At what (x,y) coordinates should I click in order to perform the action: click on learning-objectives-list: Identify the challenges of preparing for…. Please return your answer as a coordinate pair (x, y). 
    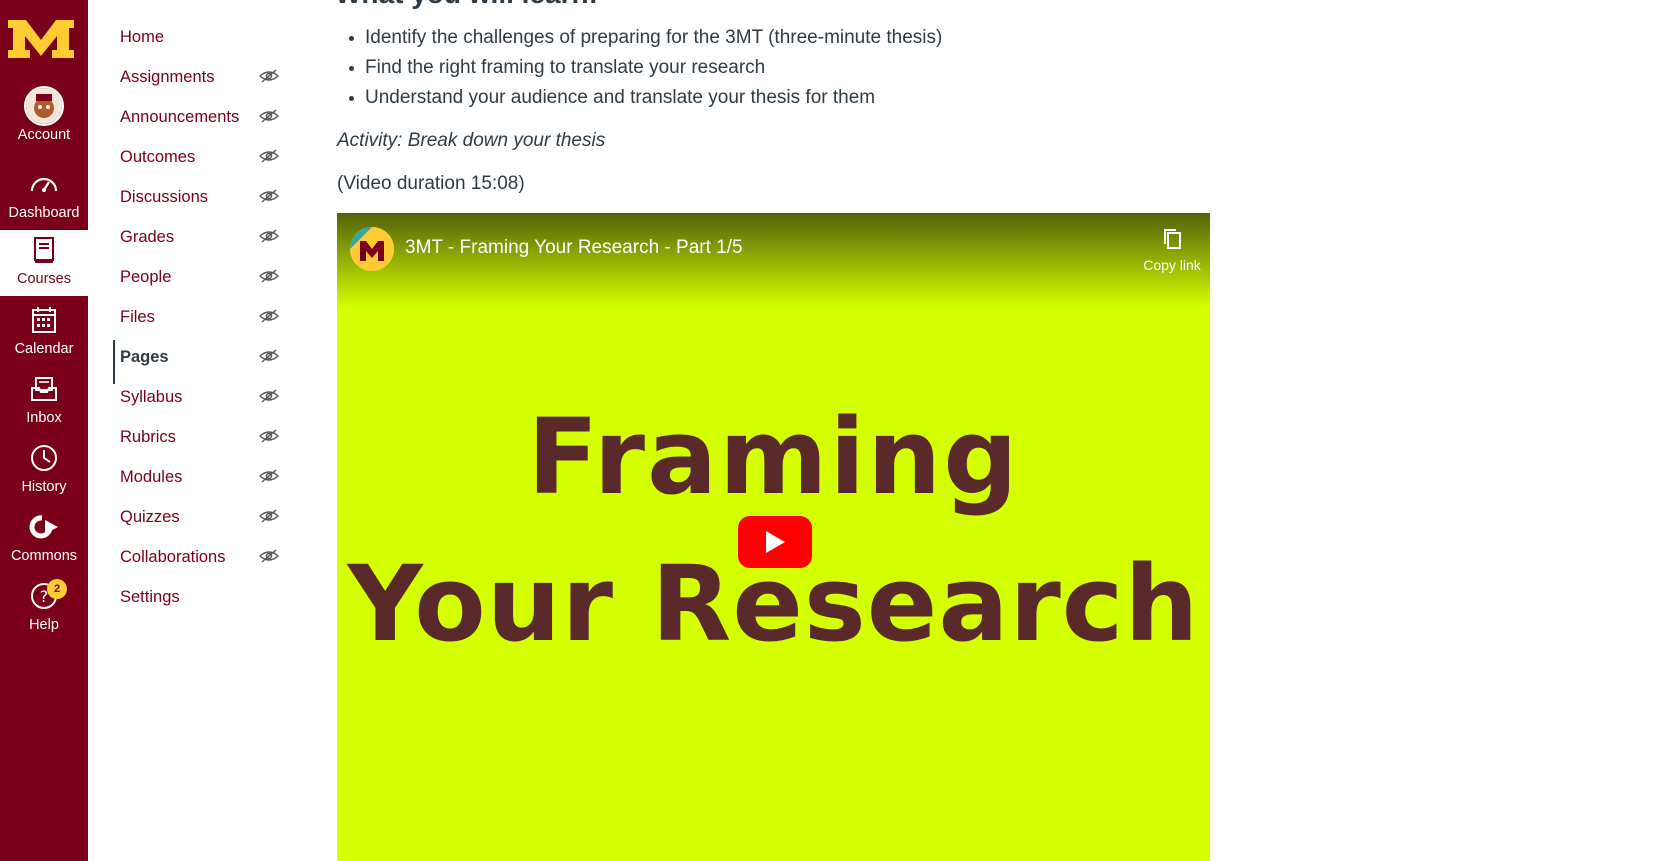
    Looking at the image, I should click on (638, 69).